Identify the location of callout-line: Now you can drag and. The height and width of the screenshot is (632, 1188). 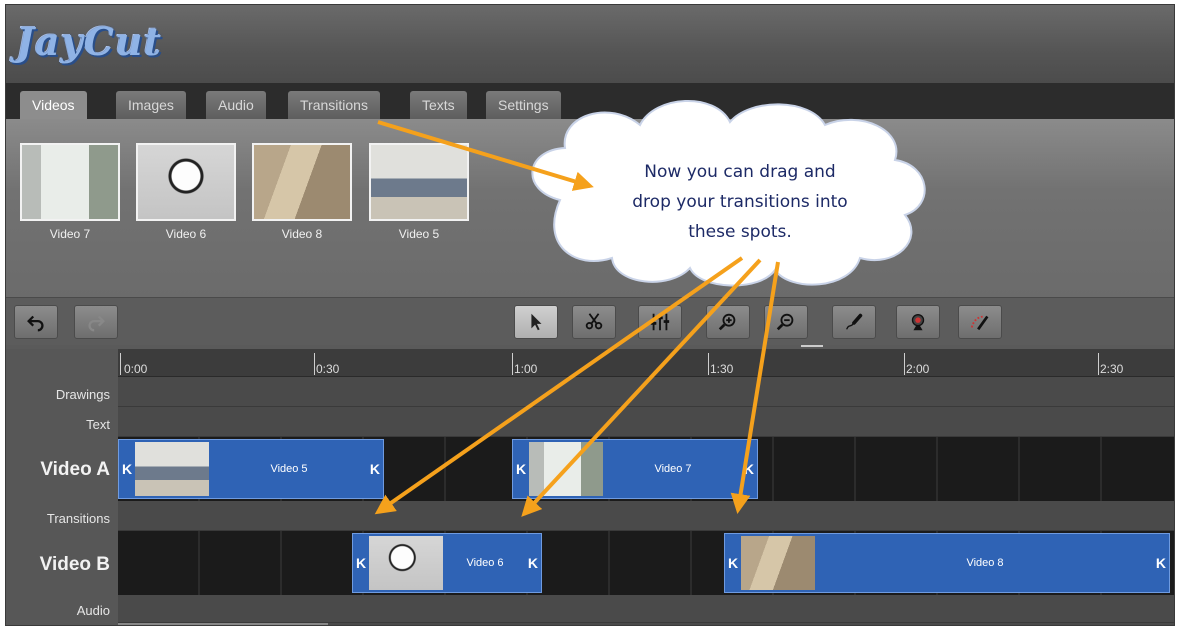
(740, 172).